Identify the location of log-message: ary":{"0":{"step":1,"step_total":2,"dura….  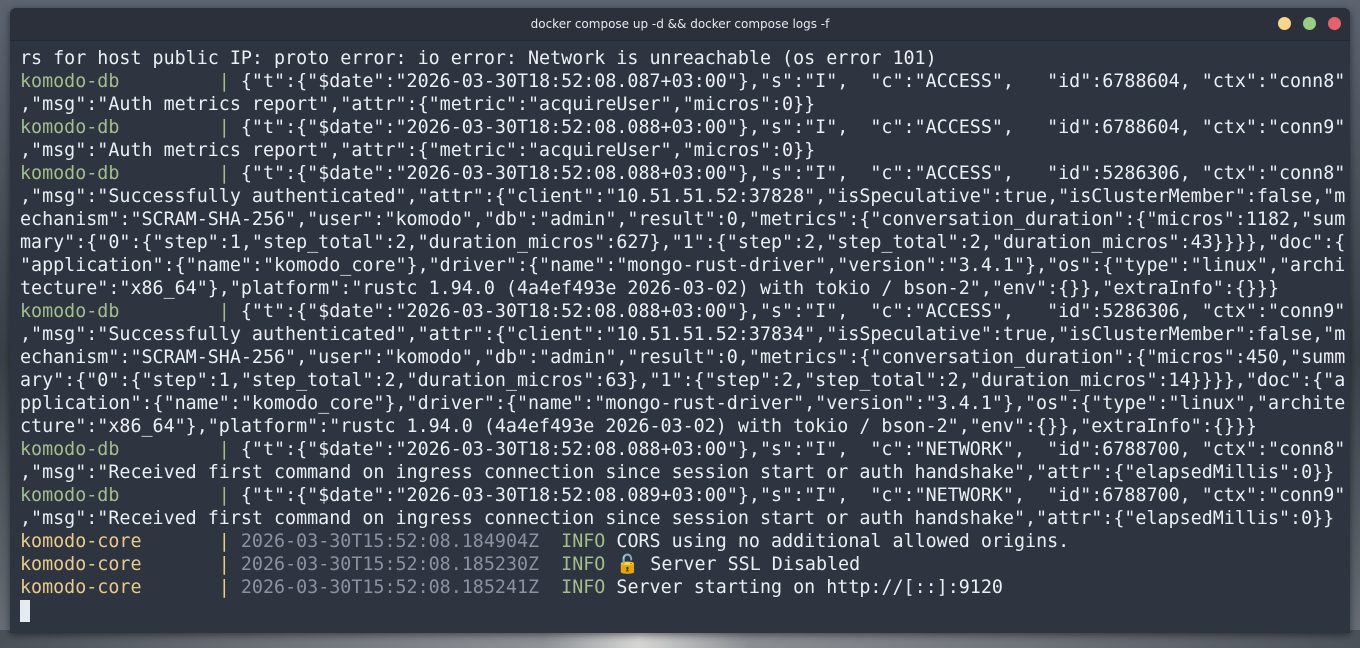
(683, 380).